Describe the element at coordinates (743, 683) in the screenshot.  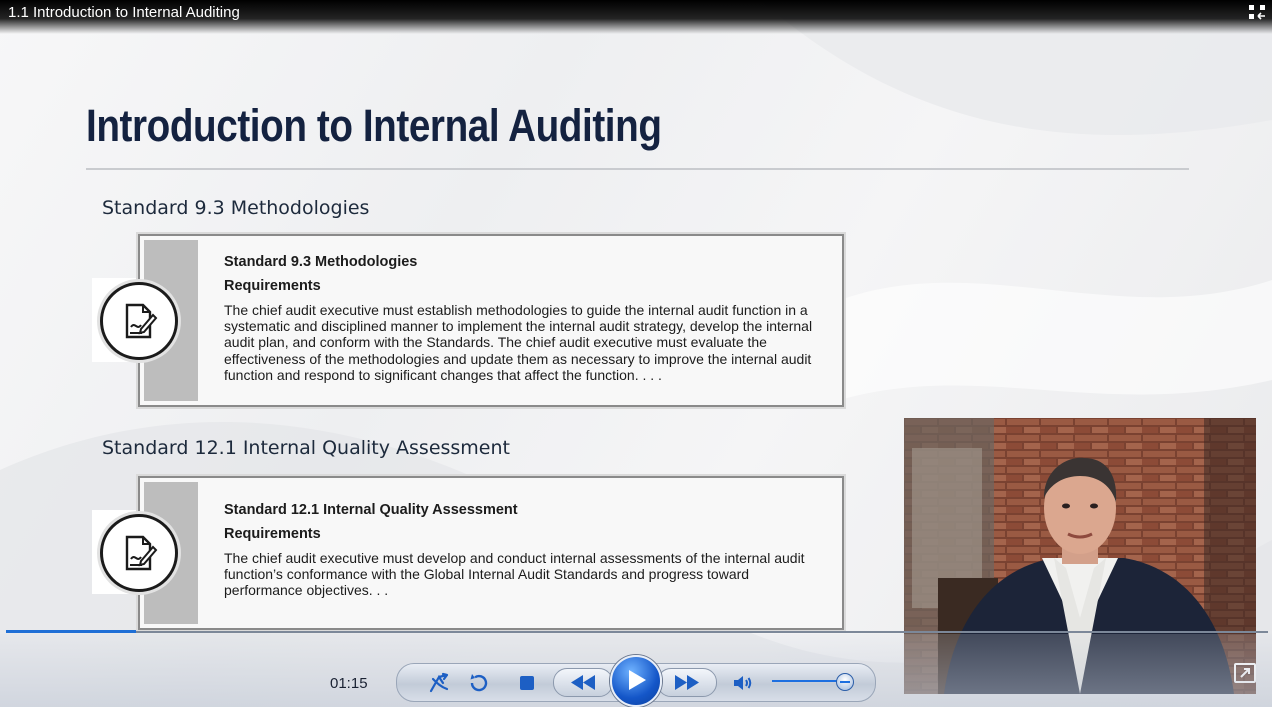
I see `volume-icon` at that location.